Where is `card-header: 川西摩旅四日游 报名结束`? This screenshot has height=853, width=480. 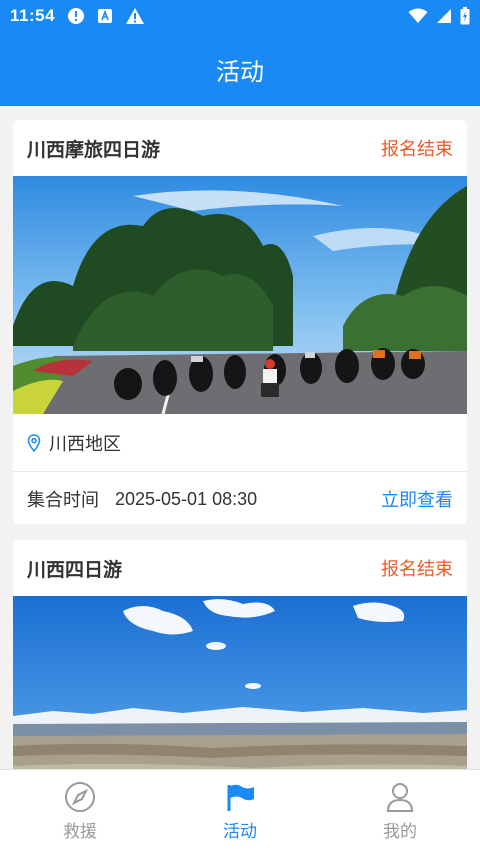 card-header: 川西摩旅四日游 报名结束 is located at coordinates (240, 148).